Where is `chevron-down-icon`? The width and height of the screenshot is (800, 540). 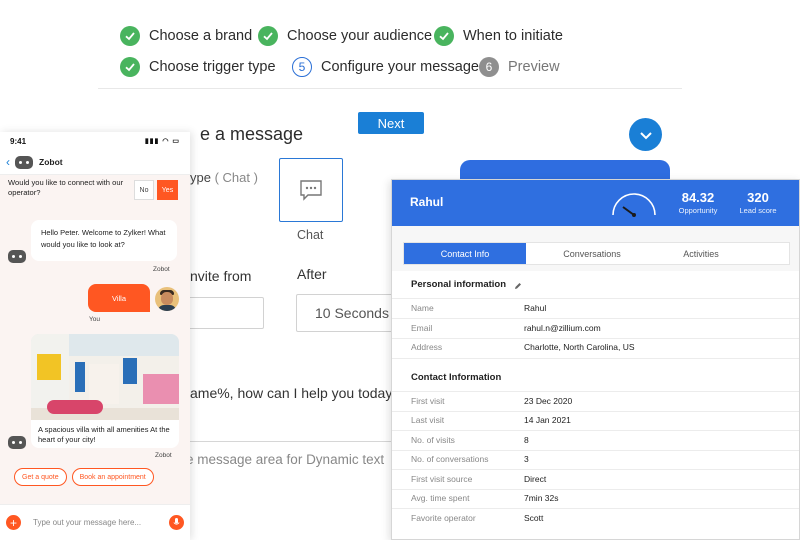 chevron-down-icon is located at coordinates (645, 134).